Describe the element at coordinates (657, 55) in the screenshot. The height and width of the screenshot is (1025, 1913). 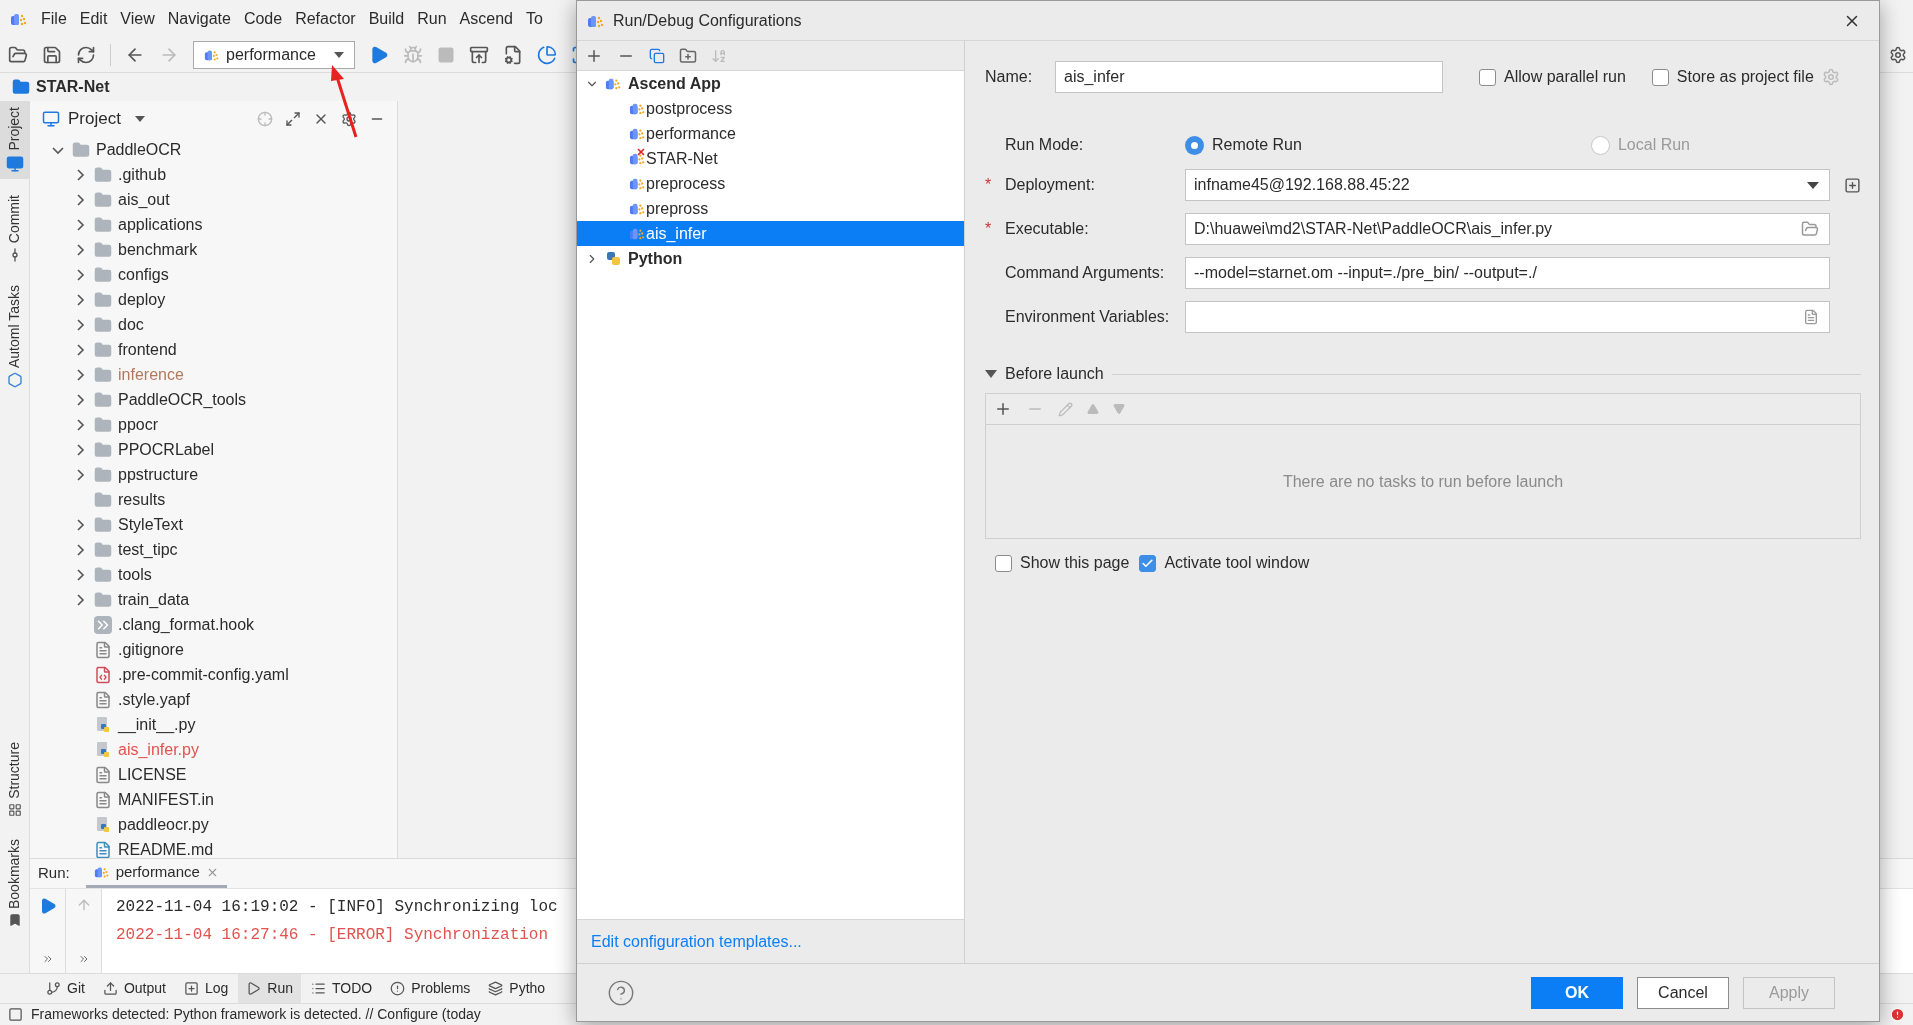
I see `copy-icon` at that location.